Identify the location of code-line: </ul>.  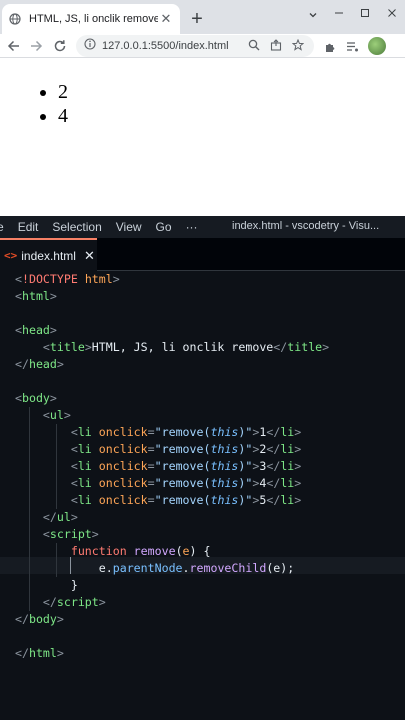
(46, 517).